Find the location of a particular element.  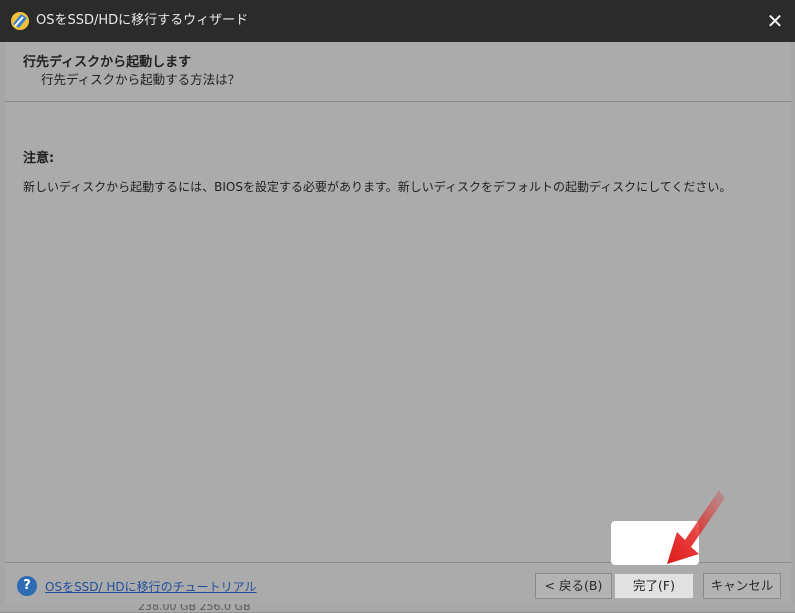

title-bar: OSをSSD/HDに移行するウィザード ✕ is located at coordinates (397, 21).